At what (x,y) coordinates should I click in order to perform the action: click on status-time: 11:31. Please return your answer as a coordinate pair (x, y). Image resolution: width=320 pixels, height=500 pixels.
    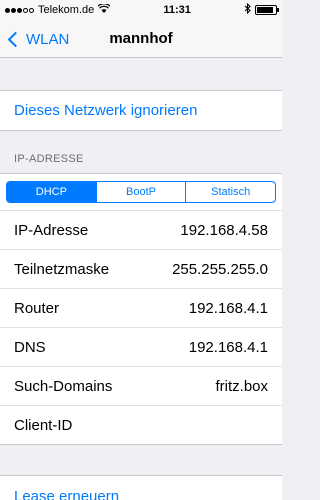
    Looking at the image, I should click on (177, 10).